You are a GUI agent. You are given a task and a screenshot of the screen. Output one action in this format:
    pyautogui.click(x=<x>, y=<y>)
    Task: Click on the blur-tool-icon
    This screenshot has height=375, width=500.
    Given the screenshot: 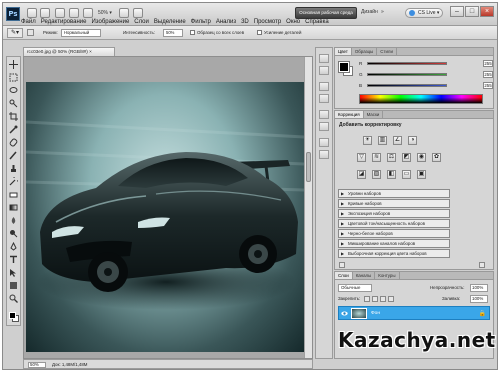 What is the action you would take?
    pyautogui.click(x=13, y=220)
    